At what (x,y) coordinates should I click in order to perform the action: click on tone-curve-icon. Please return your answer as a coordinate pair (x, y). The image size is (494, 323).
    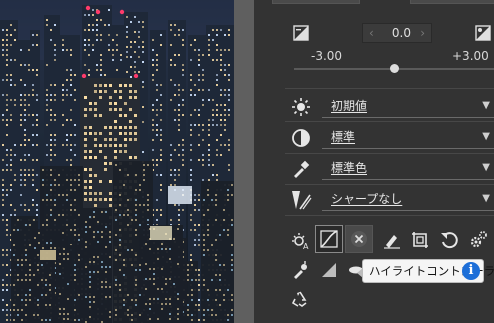
    Looking at the image, I should click on (329, 239).